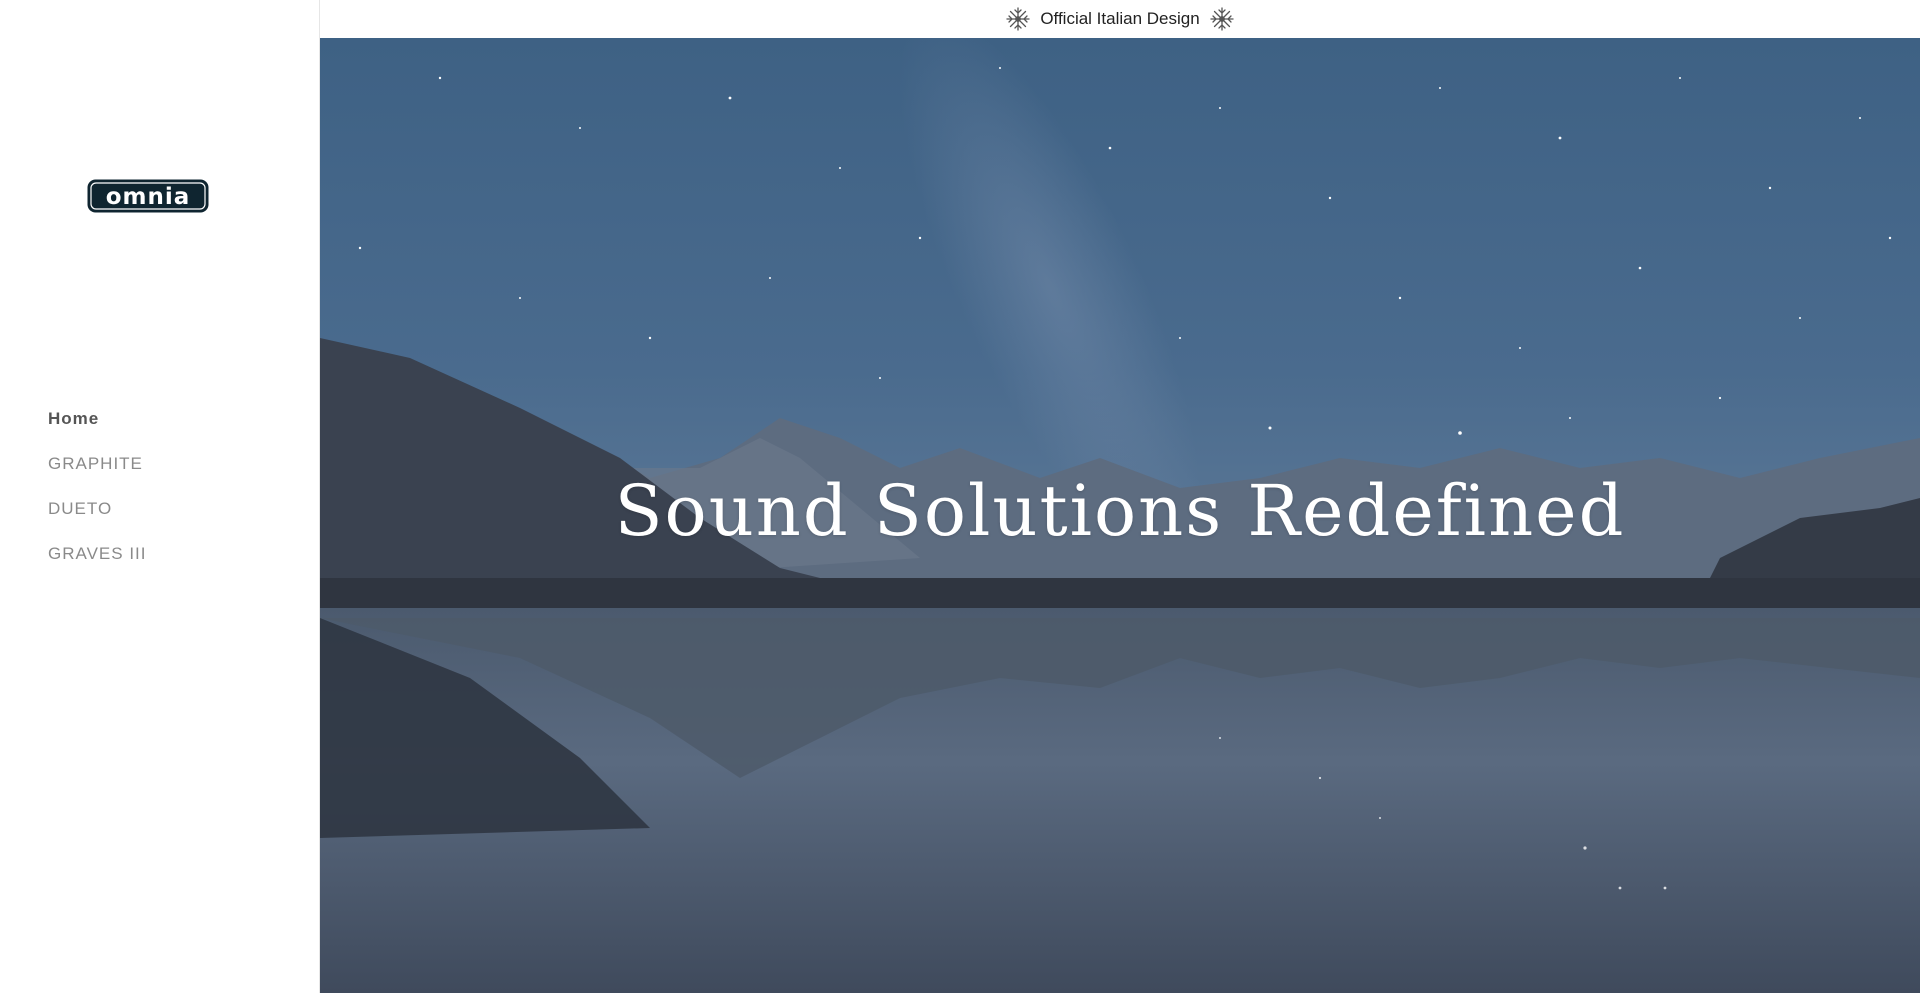  I want to click on main-nav: Home GRAPHITE DUETO GRAVES III, so click(97, 494).